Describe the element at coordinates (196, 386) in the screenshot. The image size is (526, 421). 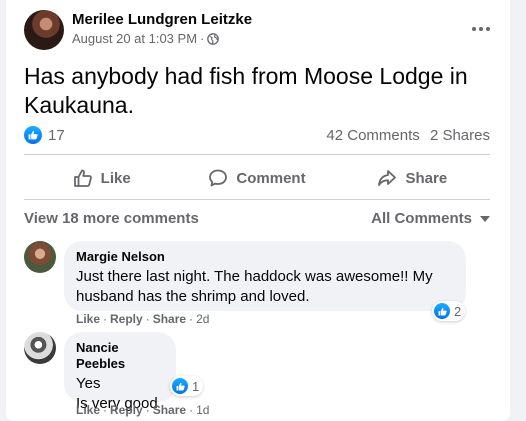
I see `comment-reaction-count: 1` at that location.